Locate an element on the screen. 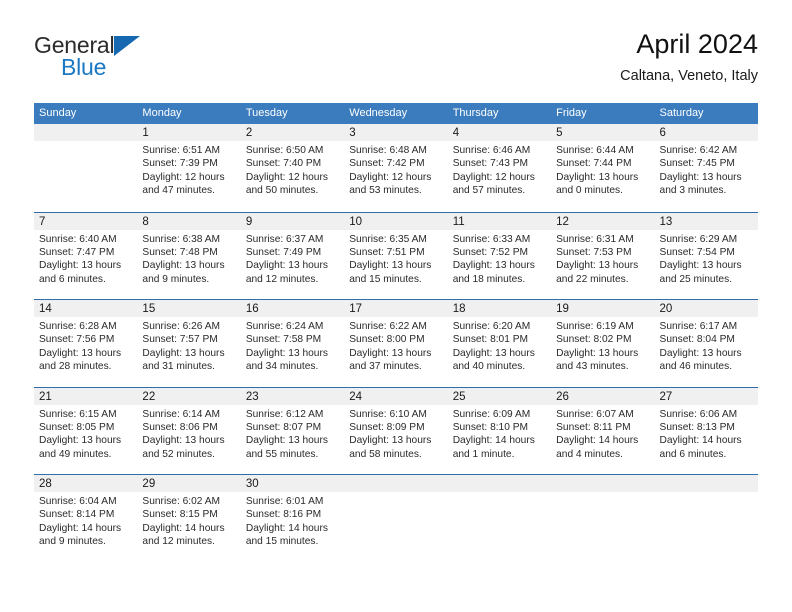 This screenshot has width=792, height=612. sunrise-text: Sunrise: 6:29 AM is located at coordinates (698, 239).